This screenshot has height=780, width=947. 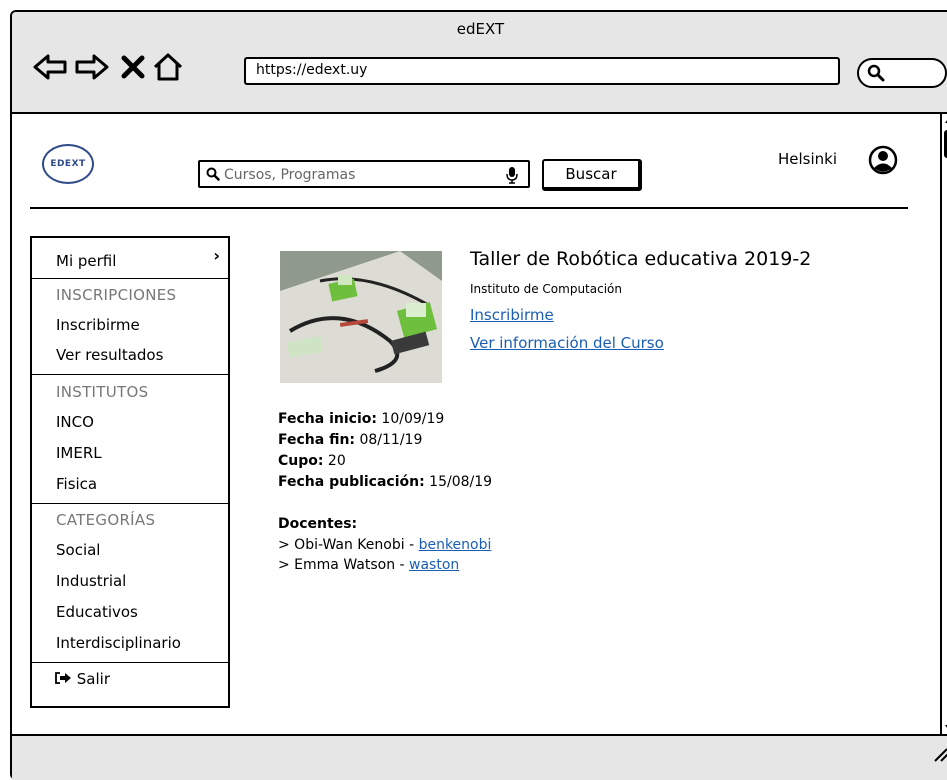 What do you see at coordinates (512, 175) in the screenshot?
I see `microphone-icon` at bounding box center [512, 175].